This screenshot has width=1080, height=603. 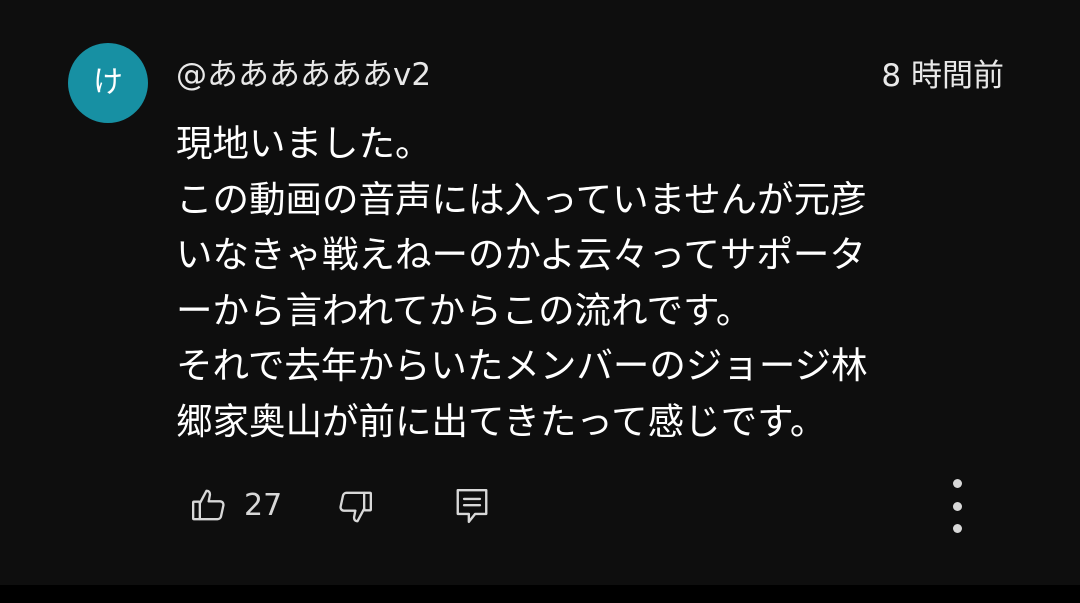 I want to click on comment-line: ーから言われてからこの流れです。, so click(x=464, y=310).